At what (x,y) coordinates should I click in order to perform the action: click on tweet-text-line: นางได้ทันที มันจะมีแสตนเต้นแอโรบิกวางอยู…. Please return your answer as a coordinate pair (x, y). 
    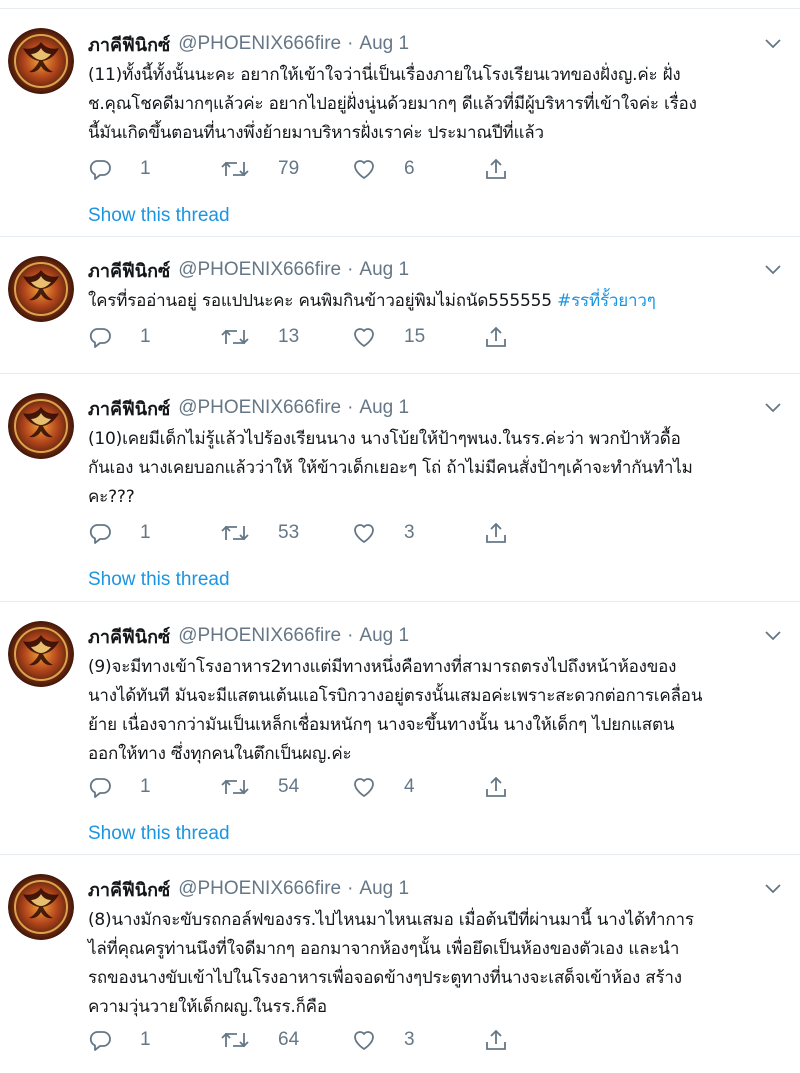
    Looking at the image, I should click on (395, 696).